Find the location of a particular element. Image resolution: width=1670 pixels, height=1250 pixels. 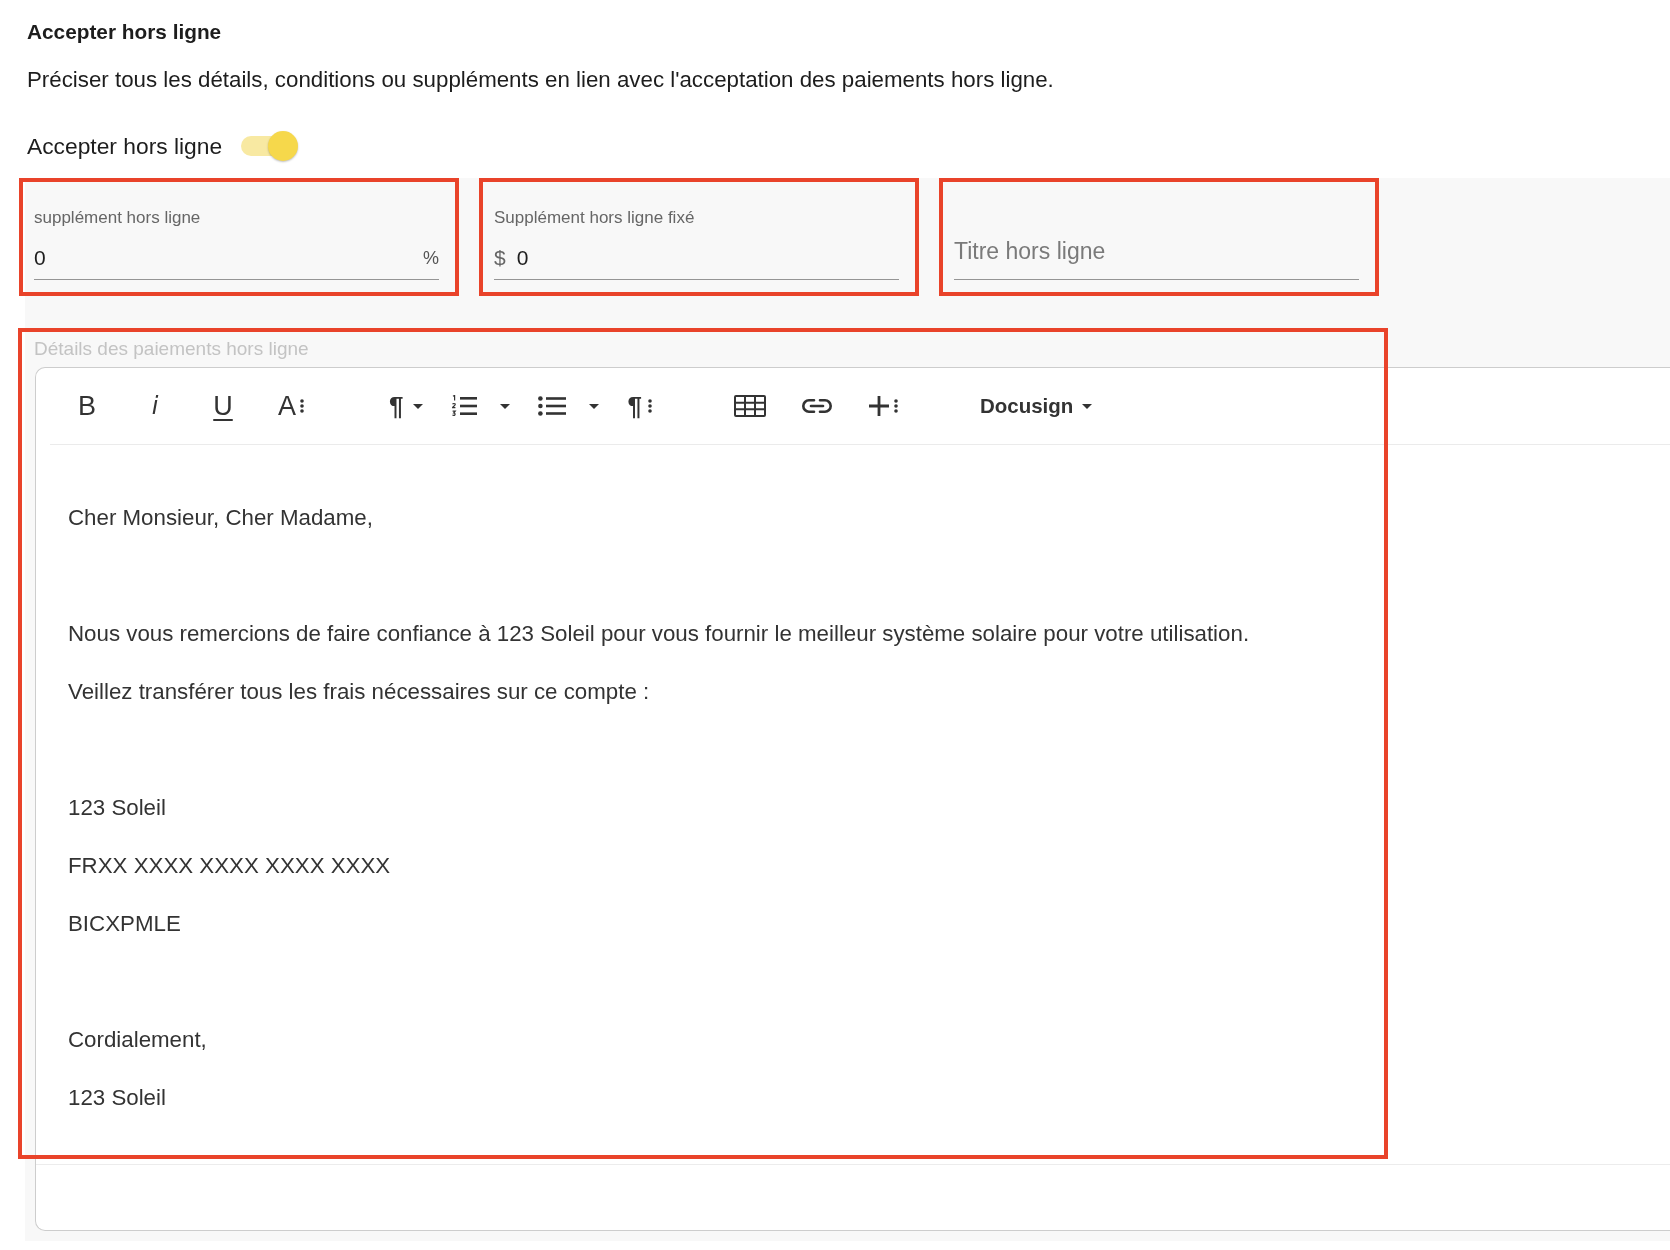

bold-button: B is located at coordinates (87, 406).